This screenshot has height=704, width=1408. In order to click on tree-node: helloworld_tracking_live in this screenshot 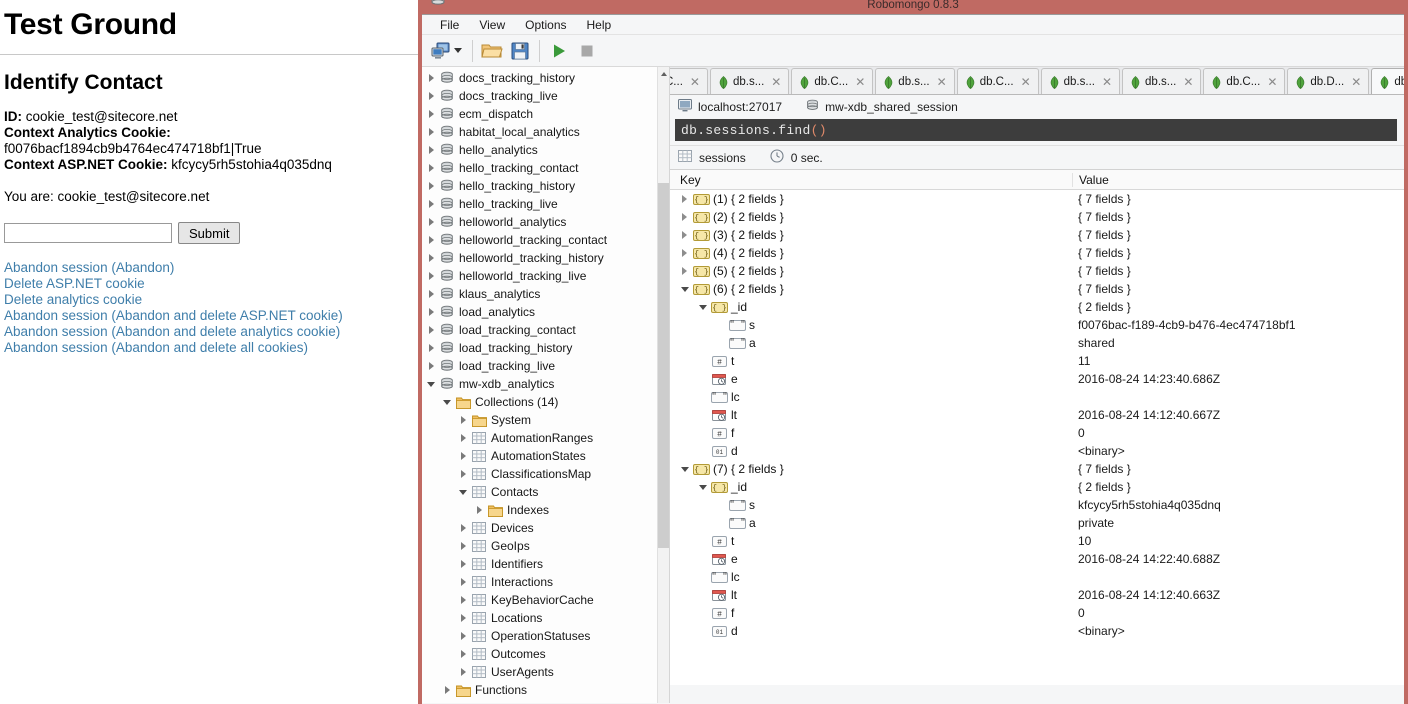, I will do `click(540, 276)`.